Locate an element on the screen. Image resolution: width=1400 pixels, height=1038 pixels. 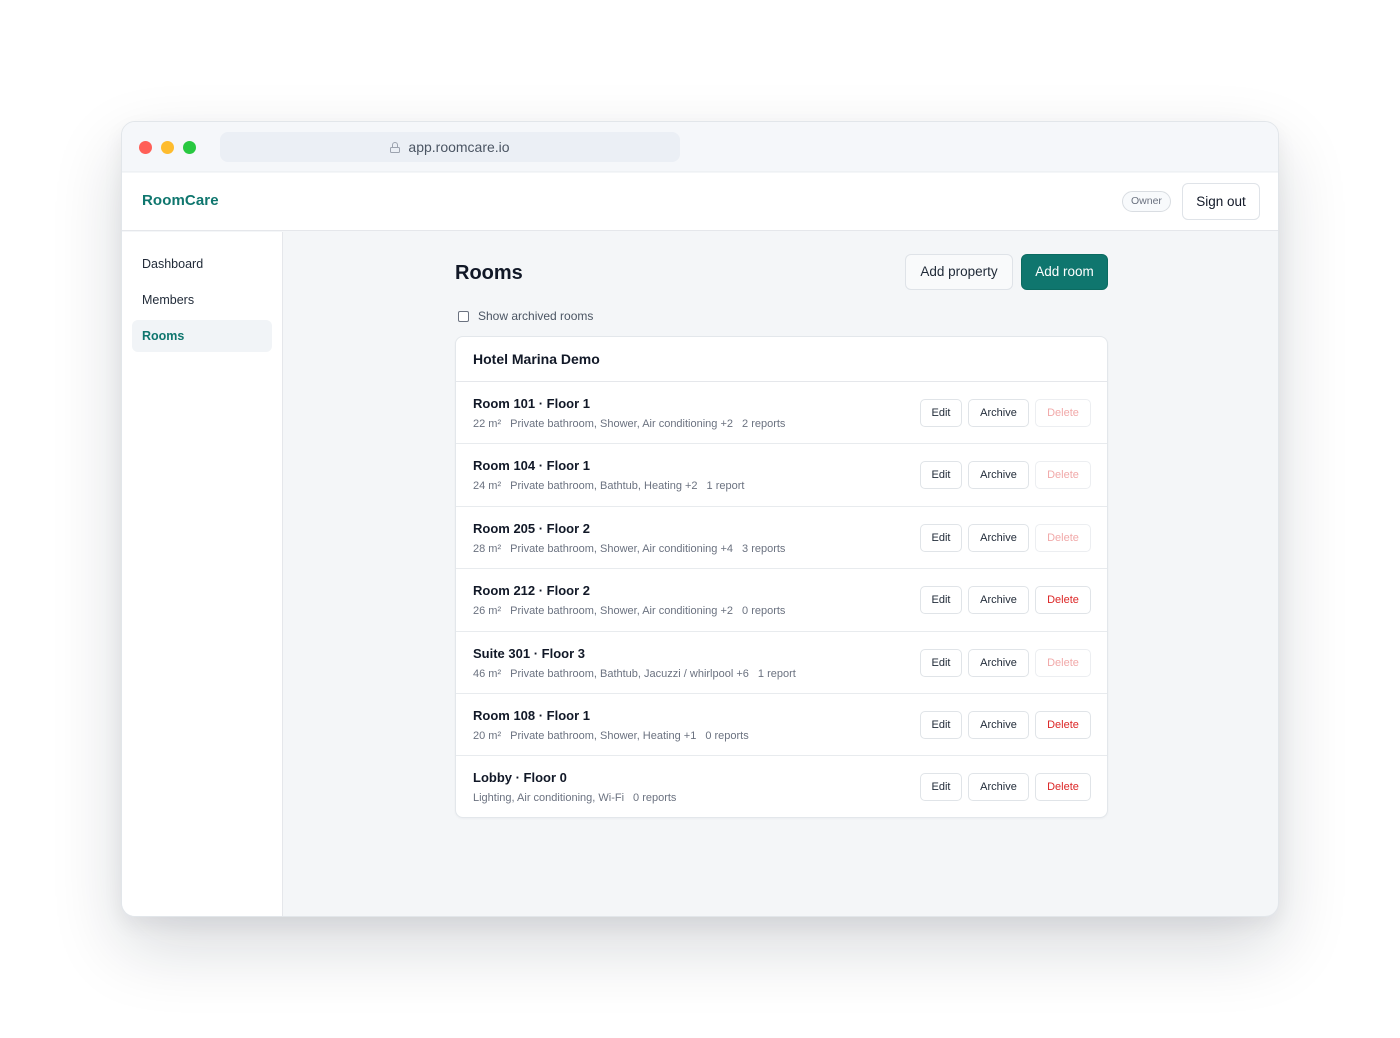
close-window-button is located at coordinates (145, 147).